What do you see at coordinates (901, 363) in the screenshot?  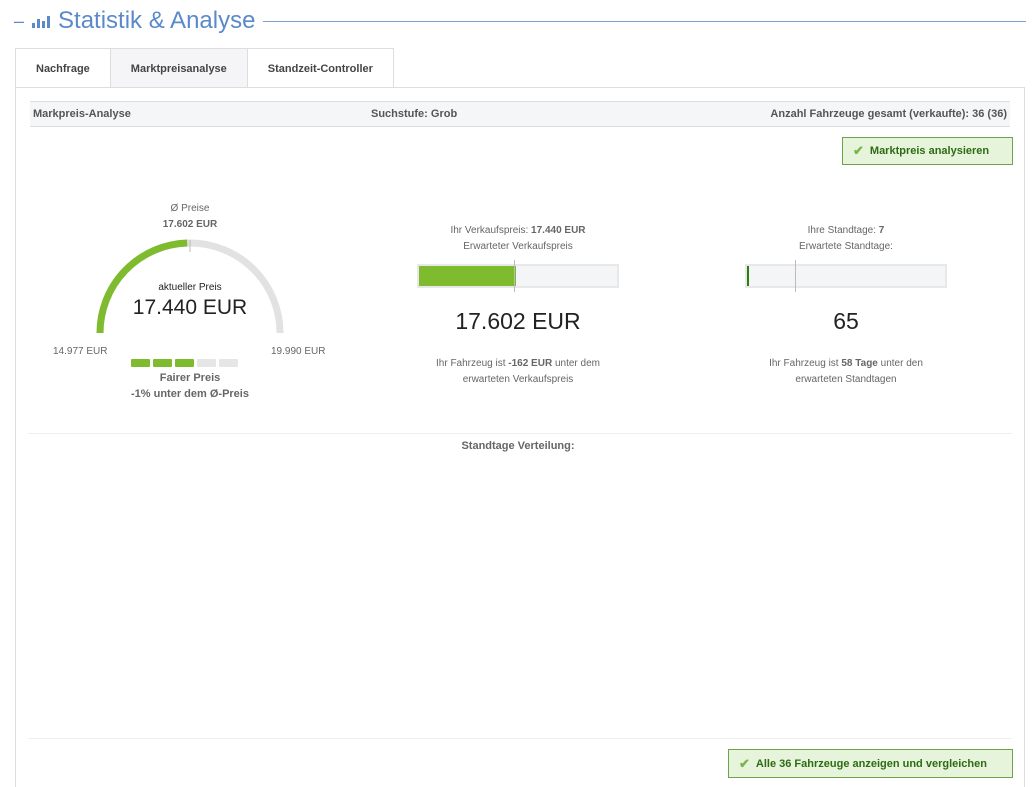 I see `days-note-post: unter den` at bounding box center [901, 363].